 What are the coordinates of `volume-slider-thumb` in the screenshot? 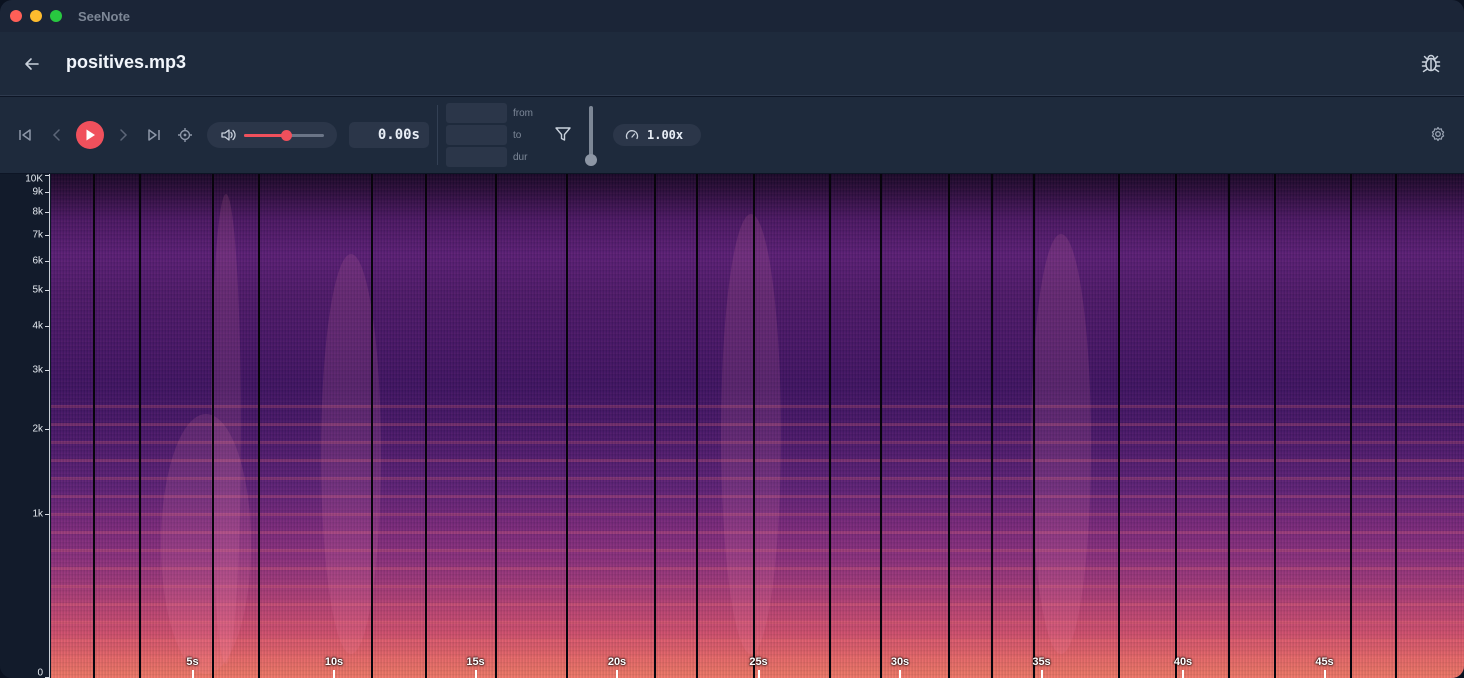 It's located at (286, 135).